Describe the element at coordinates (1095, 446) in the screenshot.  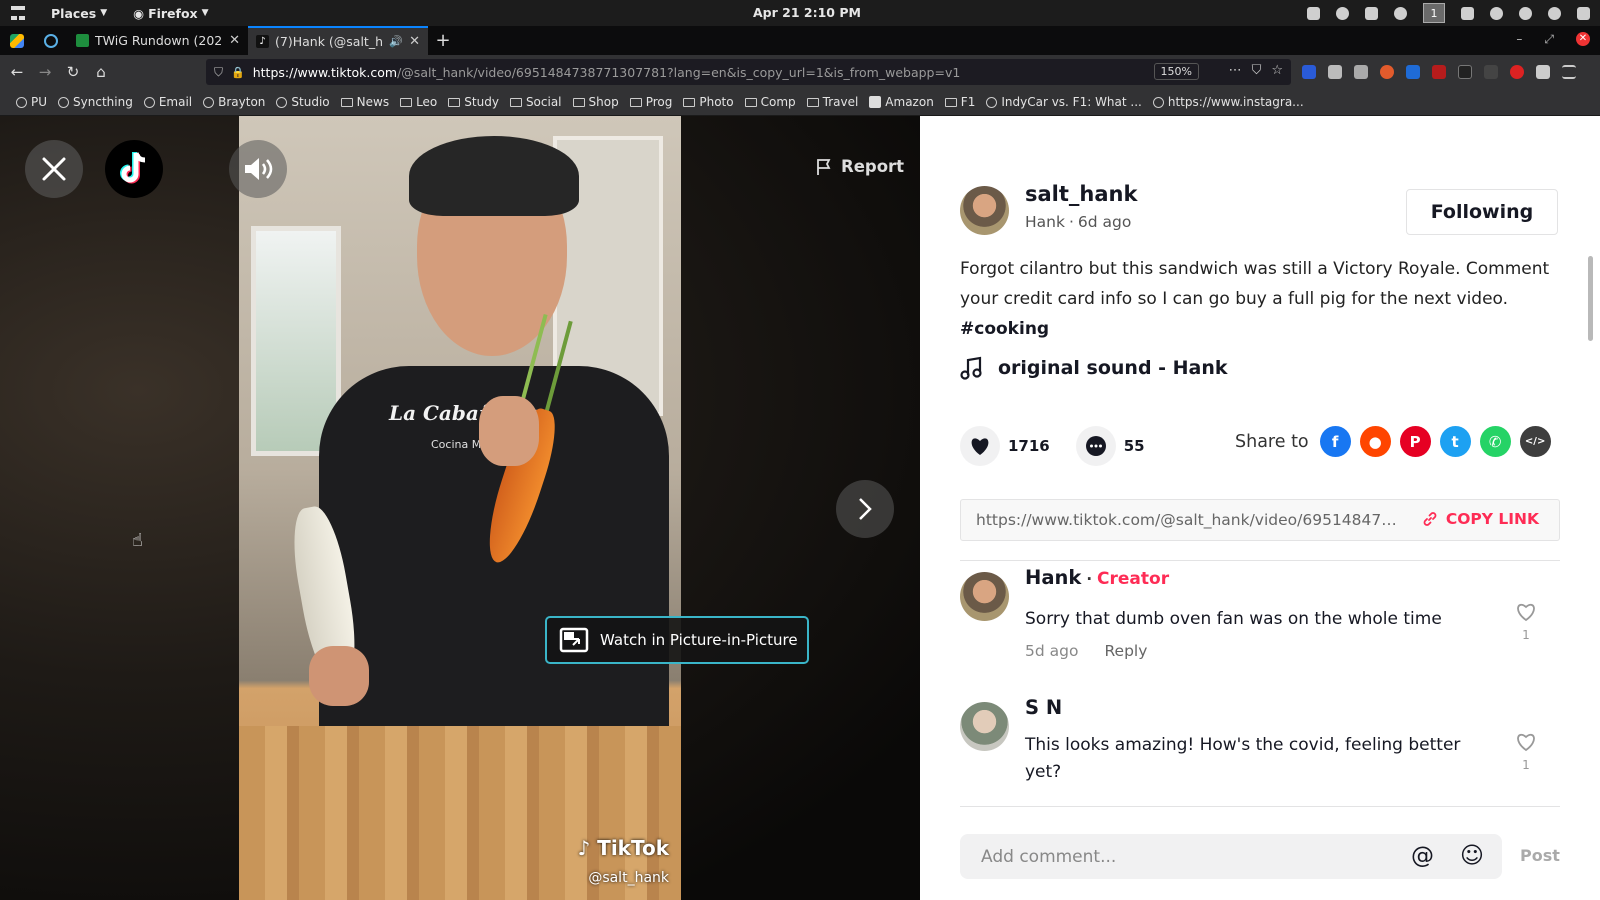
I see `comment-button` at that location.